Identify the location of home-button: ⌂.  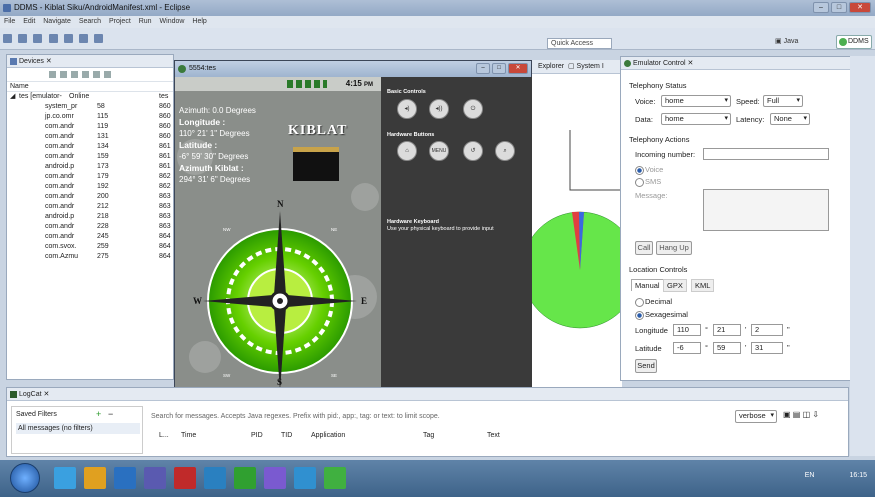
(407, 151).